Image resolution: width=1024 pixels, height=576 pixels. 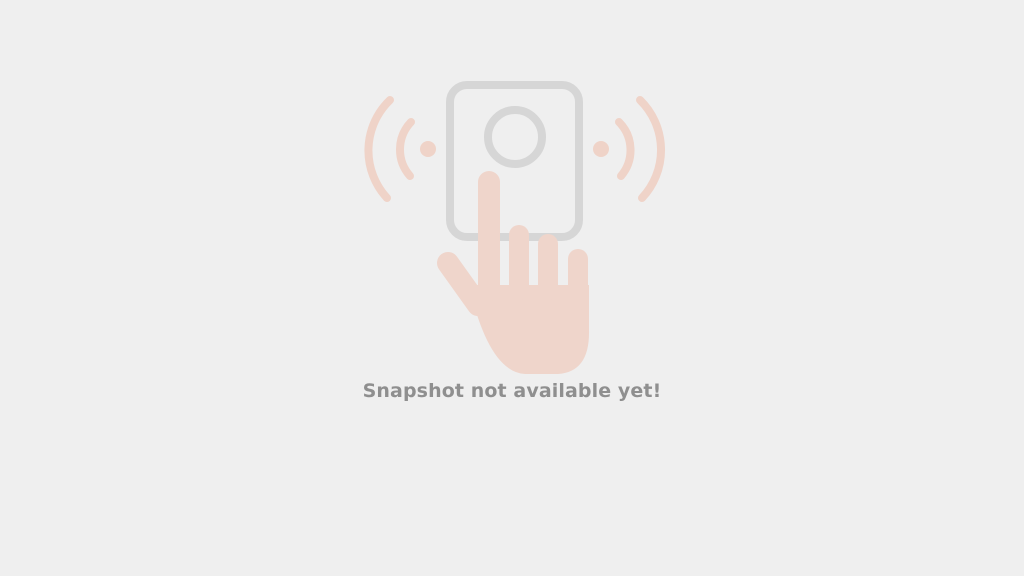 I want to click on snapshot-unavailable-message: Snapshot not available yet!, so click(x=512, y=391).